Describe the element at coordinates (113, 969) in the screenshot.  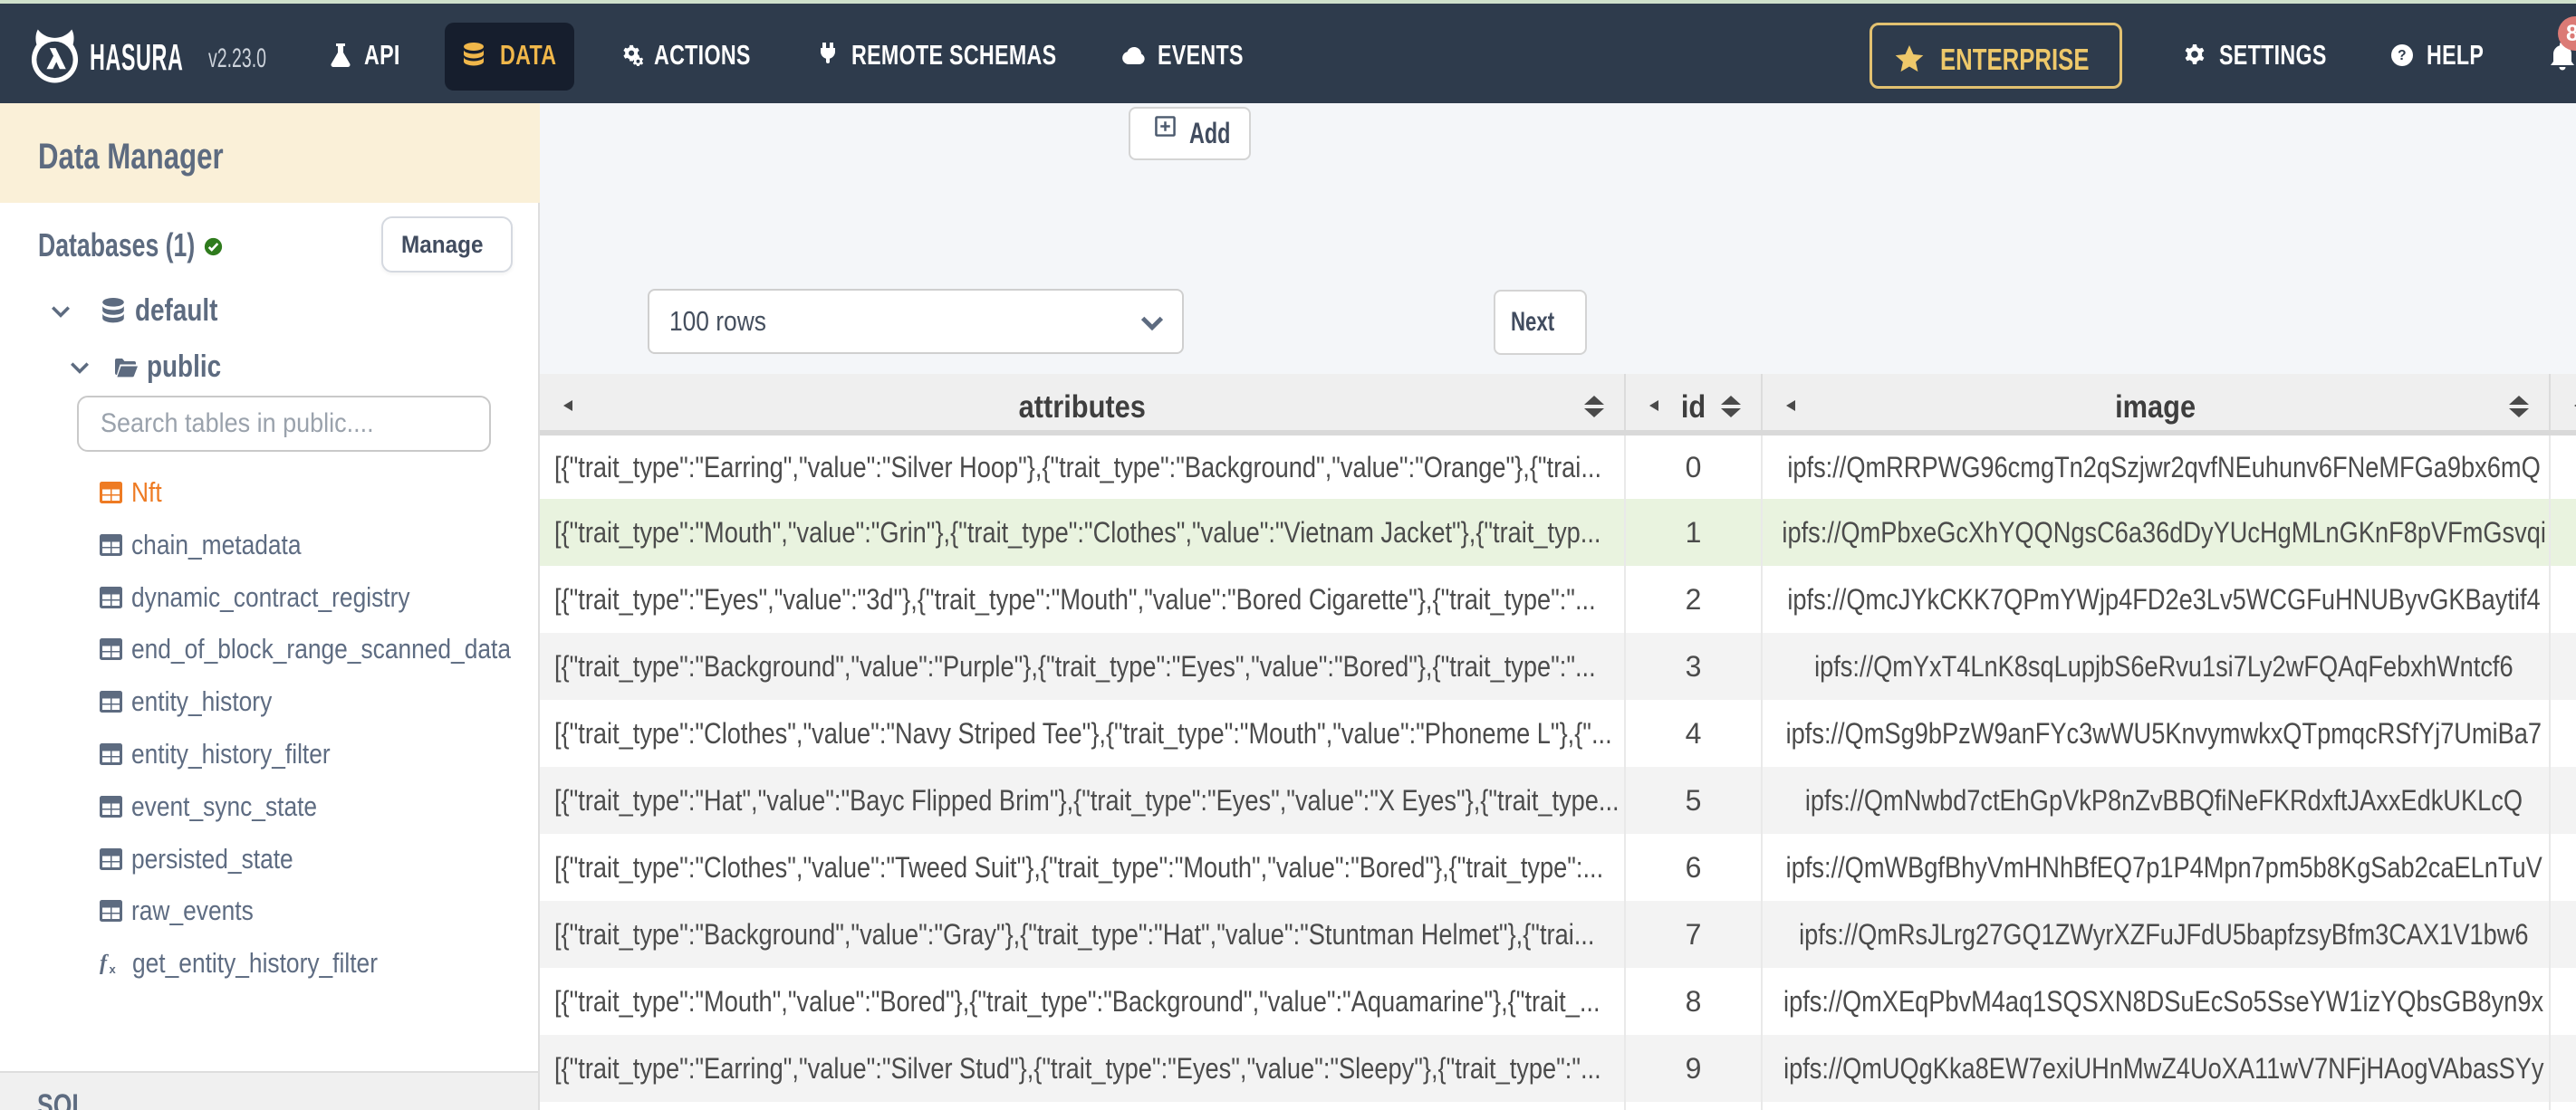
I see `svg-text: x` at that location.